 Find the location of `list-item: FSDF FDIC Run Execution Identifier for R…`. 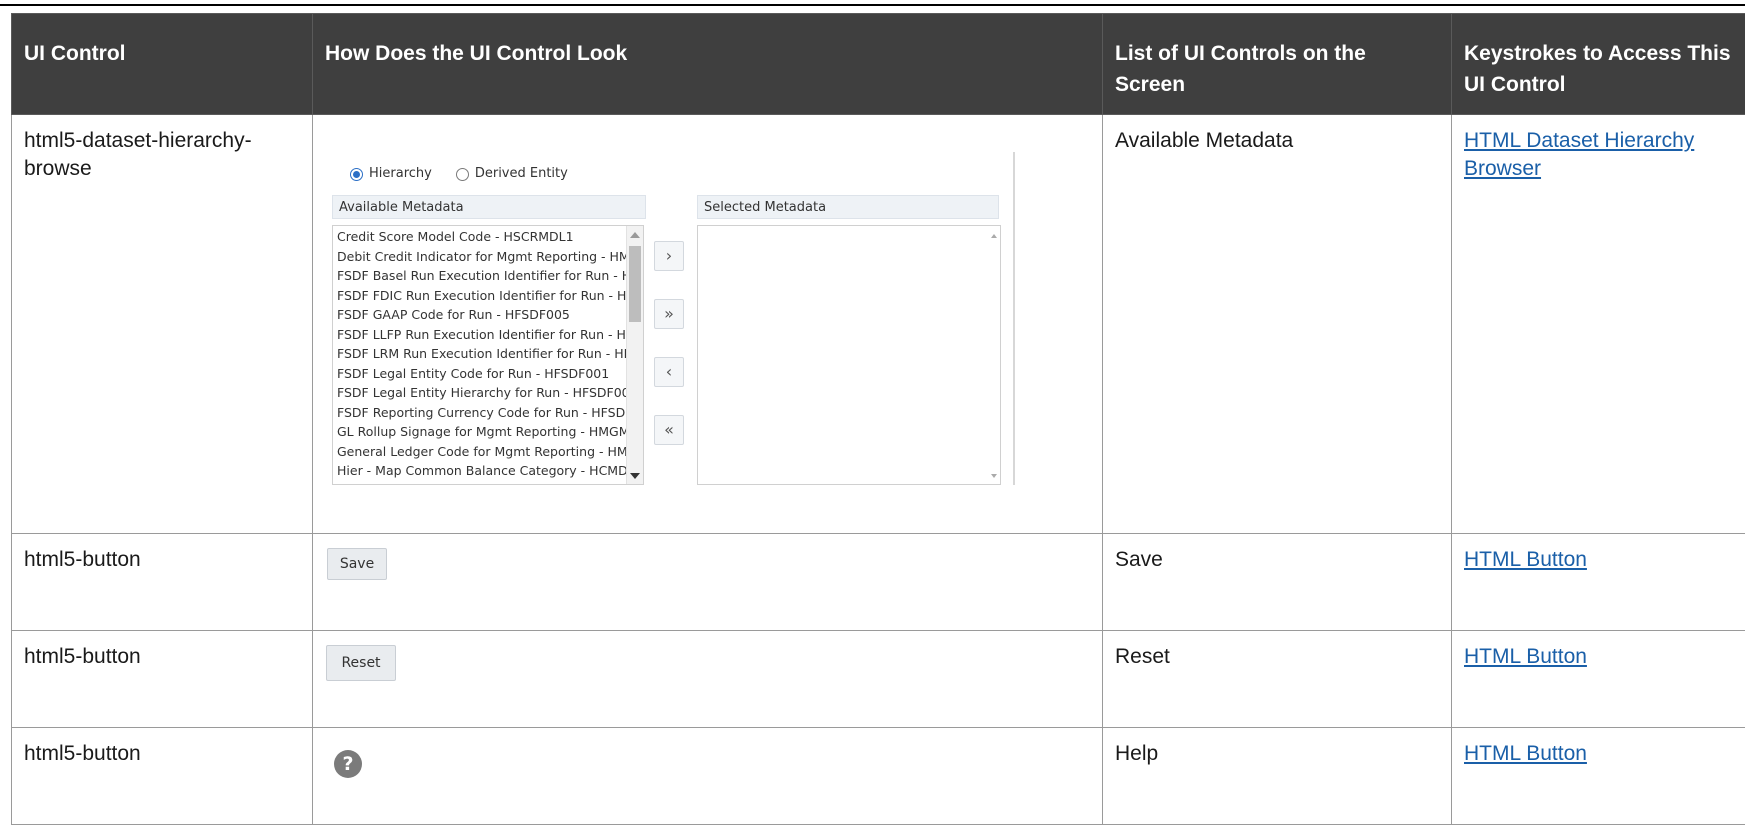

list-item: FSDF FDIC Run Execution Identifier for R… is located at coordinates (480, 296).